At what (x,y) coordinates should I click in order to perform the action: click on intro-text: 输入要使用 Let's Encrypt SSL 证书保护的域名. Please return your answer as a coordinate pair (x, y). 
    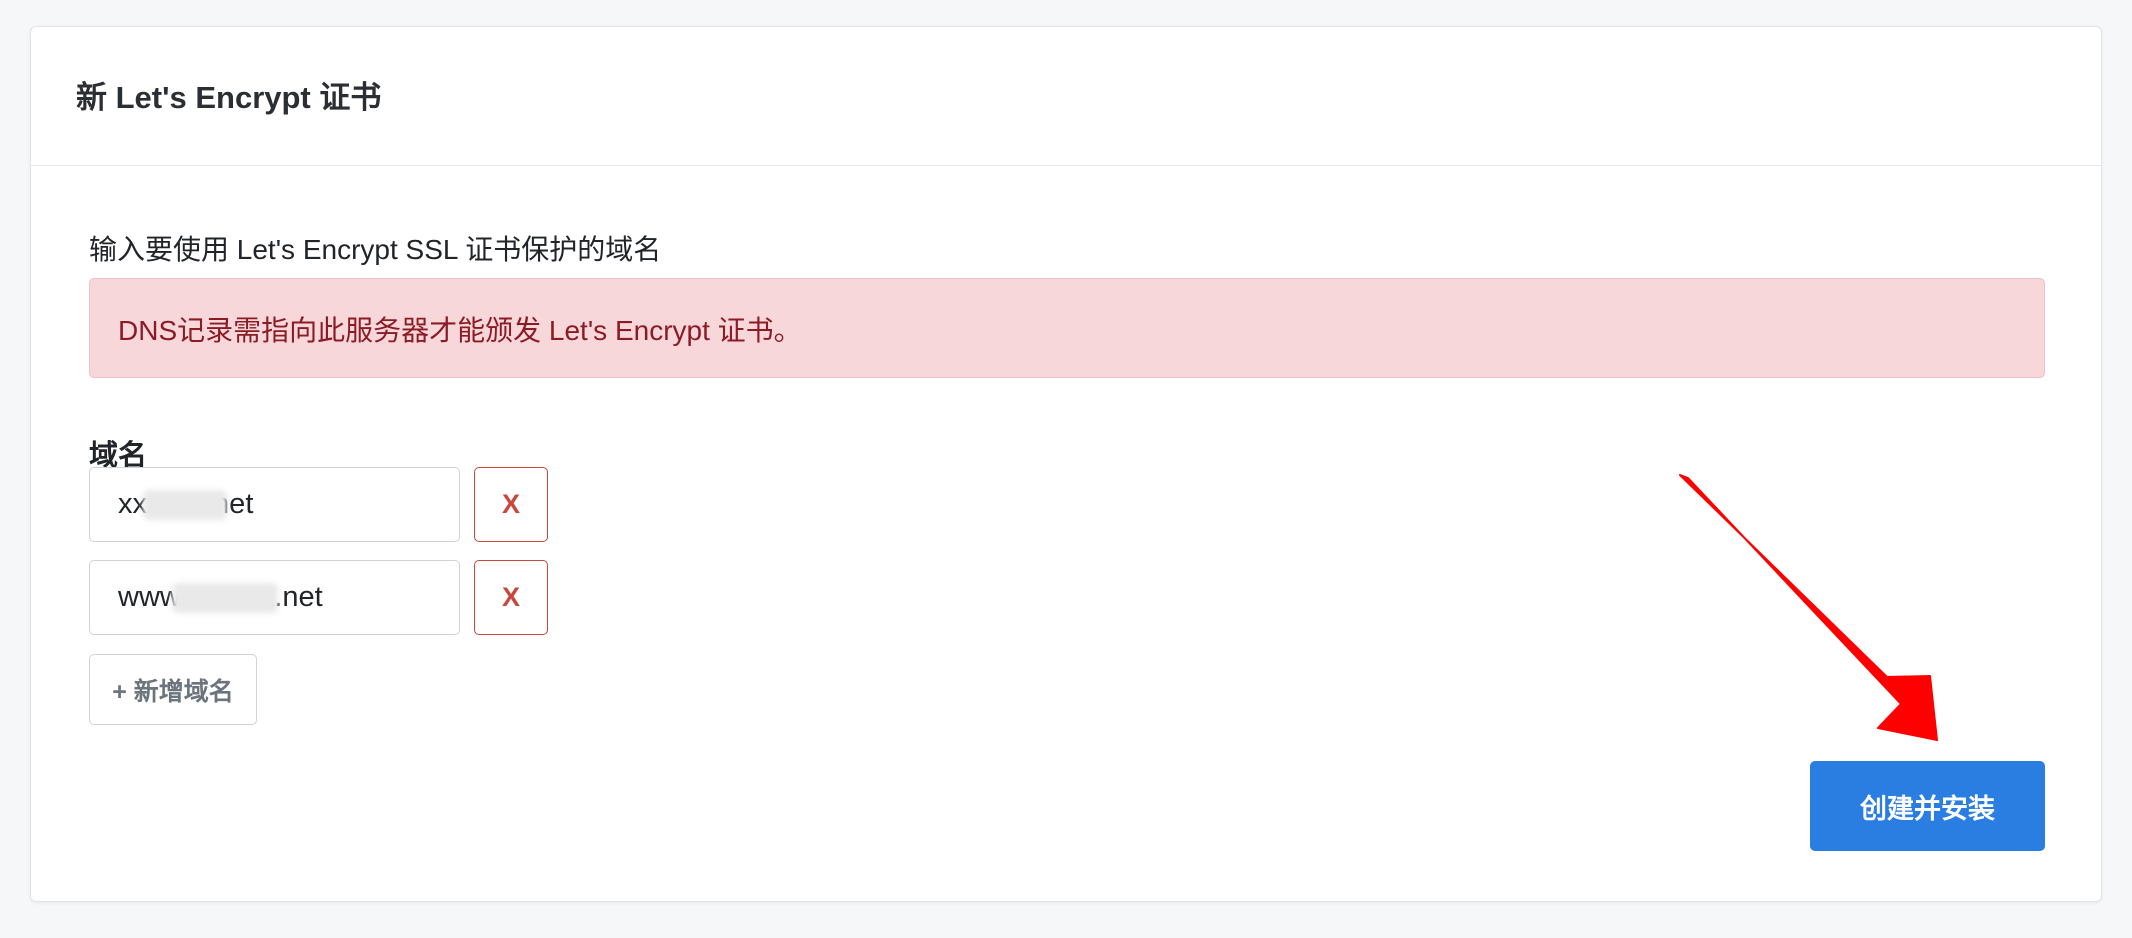
    Looking at the image, I should click on (375, 249).